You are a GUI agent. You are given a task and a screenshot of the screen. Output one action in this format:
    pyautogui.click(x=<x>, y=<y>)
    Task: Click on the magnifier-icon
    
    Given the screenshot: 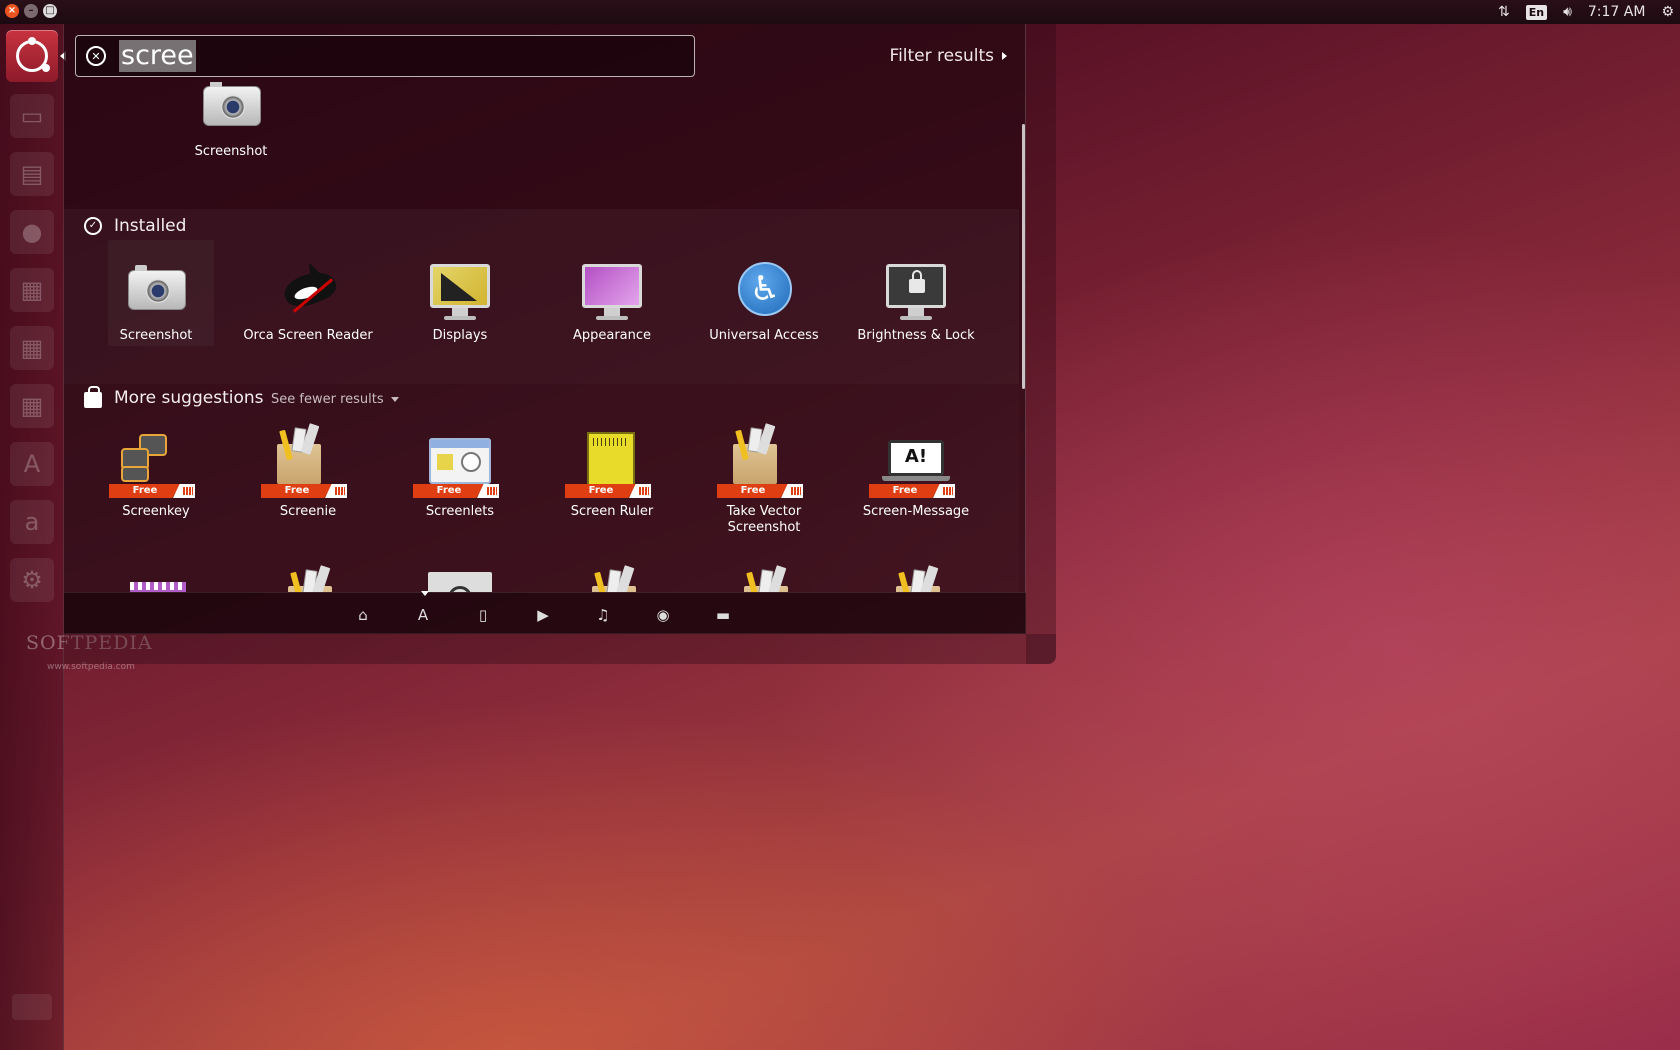 What is the action you would take?
    pyautogui.click(x=460, y=582)
    